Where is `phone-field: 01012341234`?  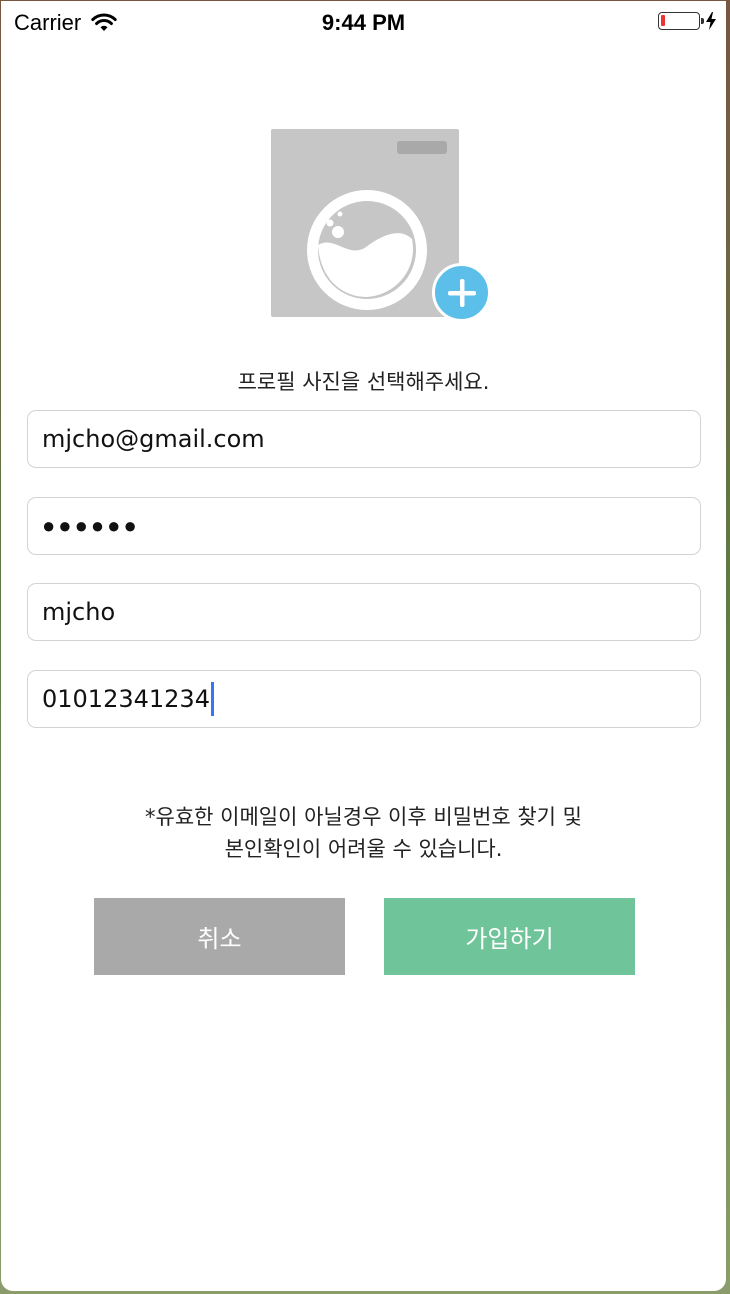
phone-field: 01012341234 is located at coordinates (364, 699).